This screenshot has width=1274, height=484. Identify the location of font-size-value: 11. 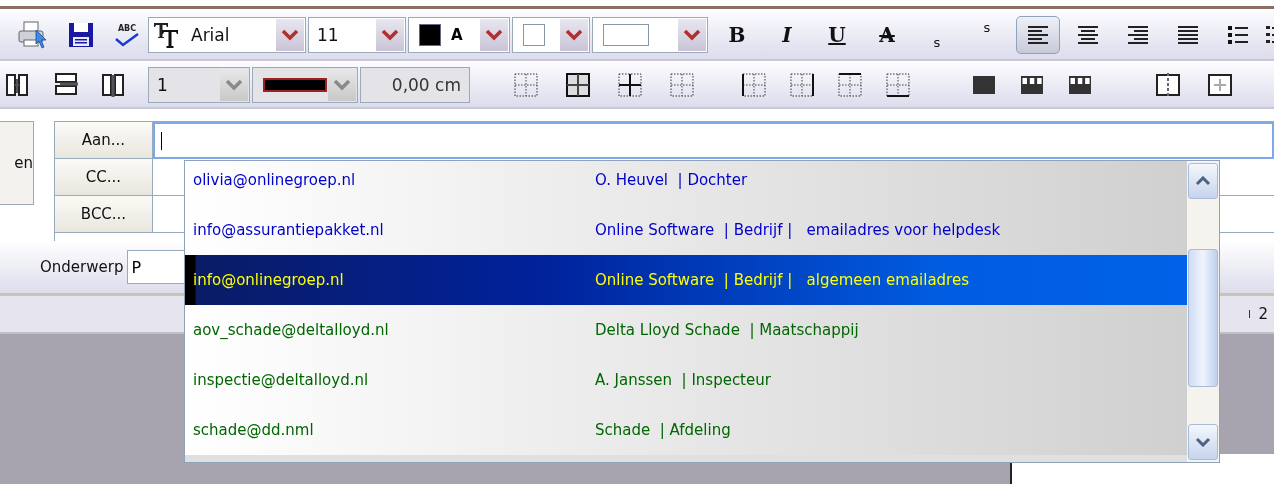
(328, 35).